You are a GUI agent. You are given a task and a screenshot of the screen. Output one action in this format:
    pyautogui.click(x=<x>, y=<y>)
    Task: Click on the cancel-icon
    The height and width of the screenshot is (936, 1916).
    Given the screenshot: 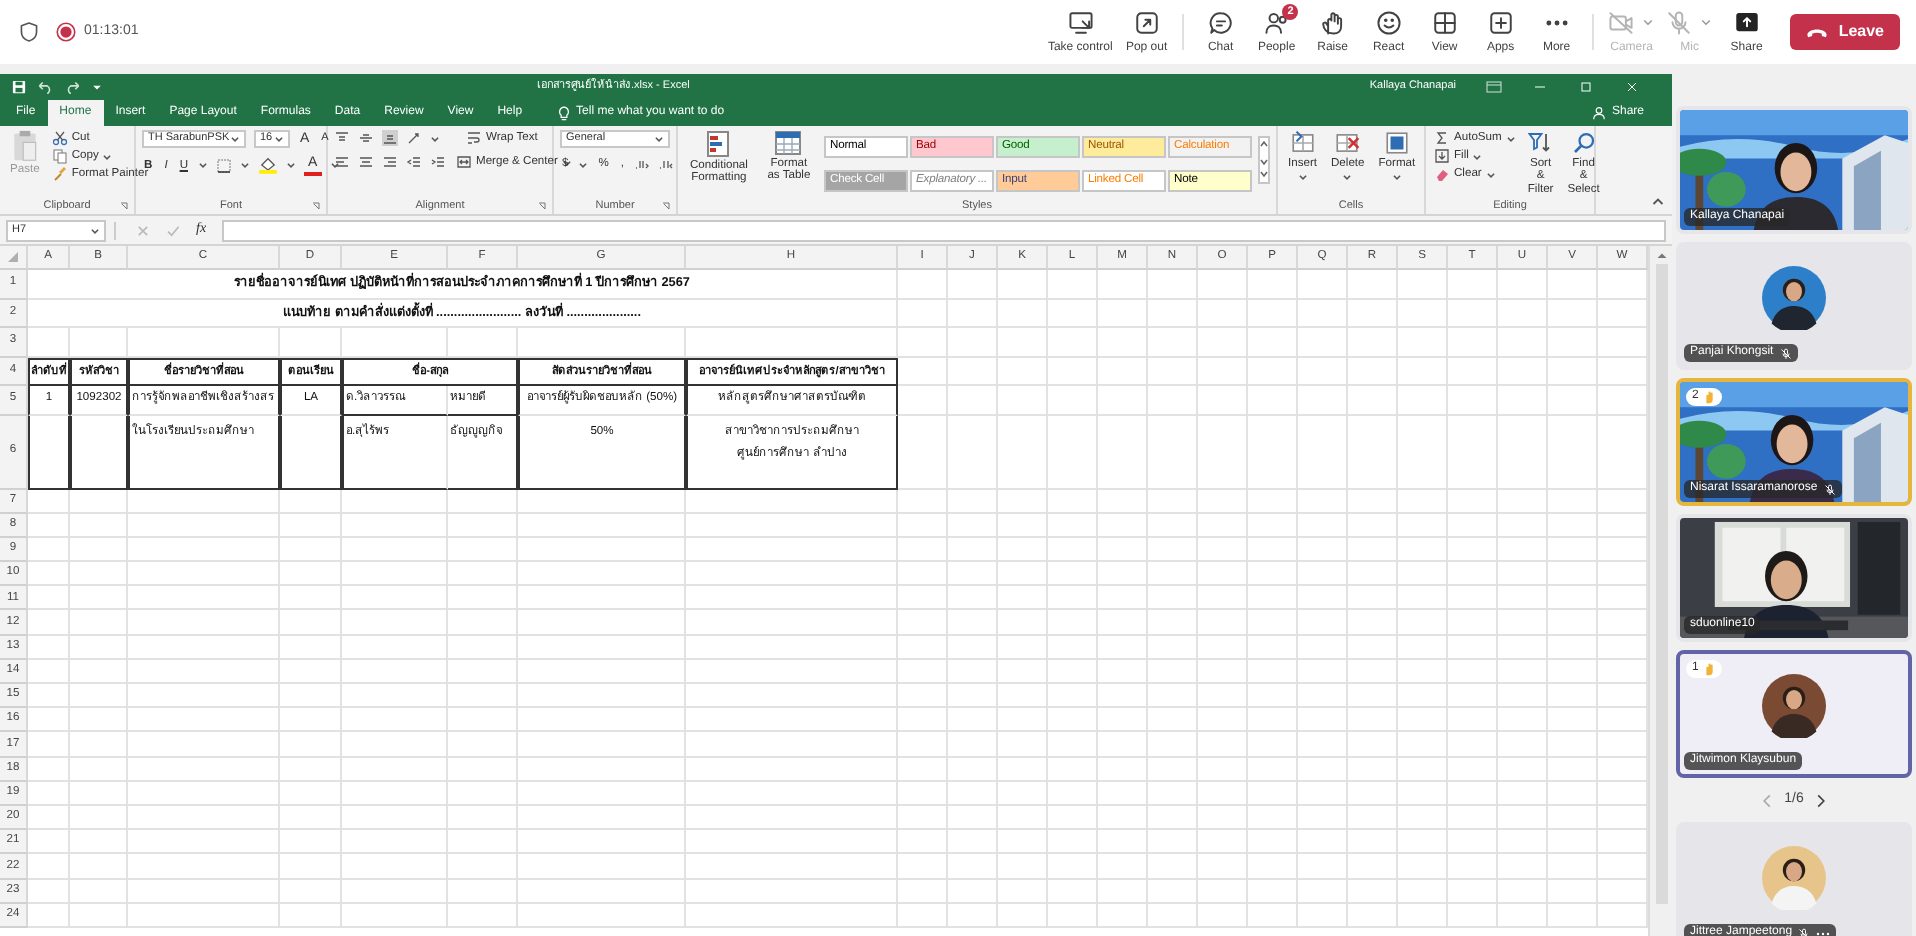 What is the action you would take?
    pyautogui.click(x=143, y=230)
    